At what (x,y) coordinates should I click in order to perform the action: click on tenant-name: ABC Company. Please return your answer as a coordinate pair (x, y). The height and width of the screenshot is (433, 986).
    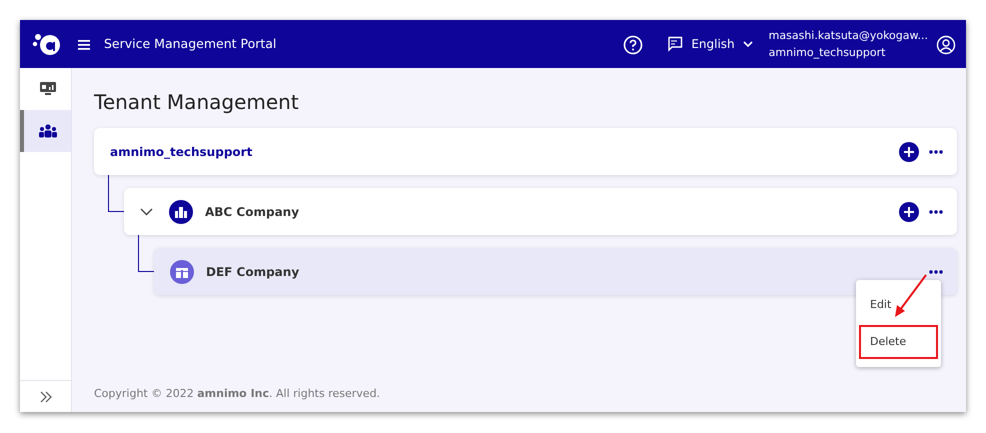
    Looking at the image, I should click on (252, 212).